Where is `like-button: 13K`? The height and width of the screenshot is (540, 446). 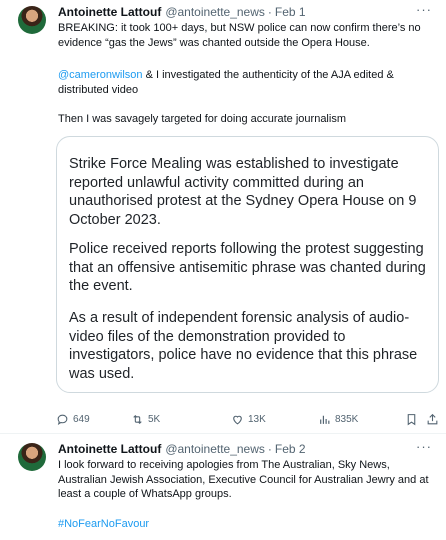 like-button: 13K is located at coordinates (248, 419).